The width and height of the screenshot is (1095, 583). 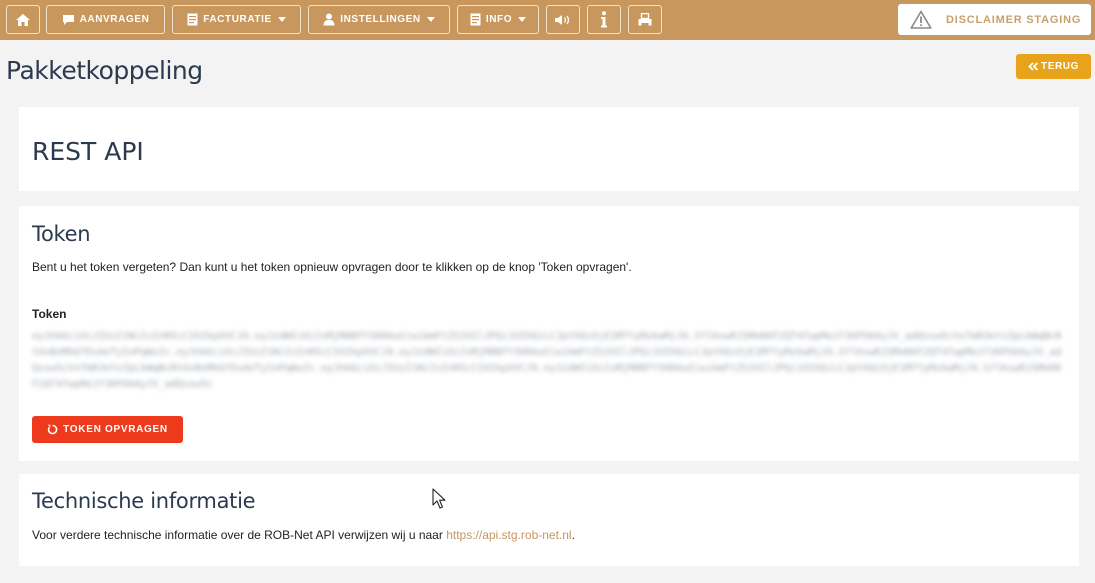 I want to click on nav-facturatie: FACTURATIE, so click(x=236, y=19).